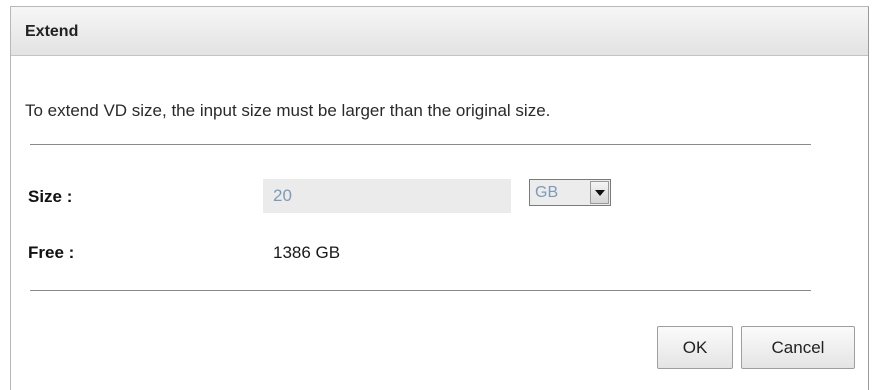 This screenshot has height=390, width=872. Describe the element at coordinates (52, 31) in the screenshot. I see `dialog-title: Extend` at that location.